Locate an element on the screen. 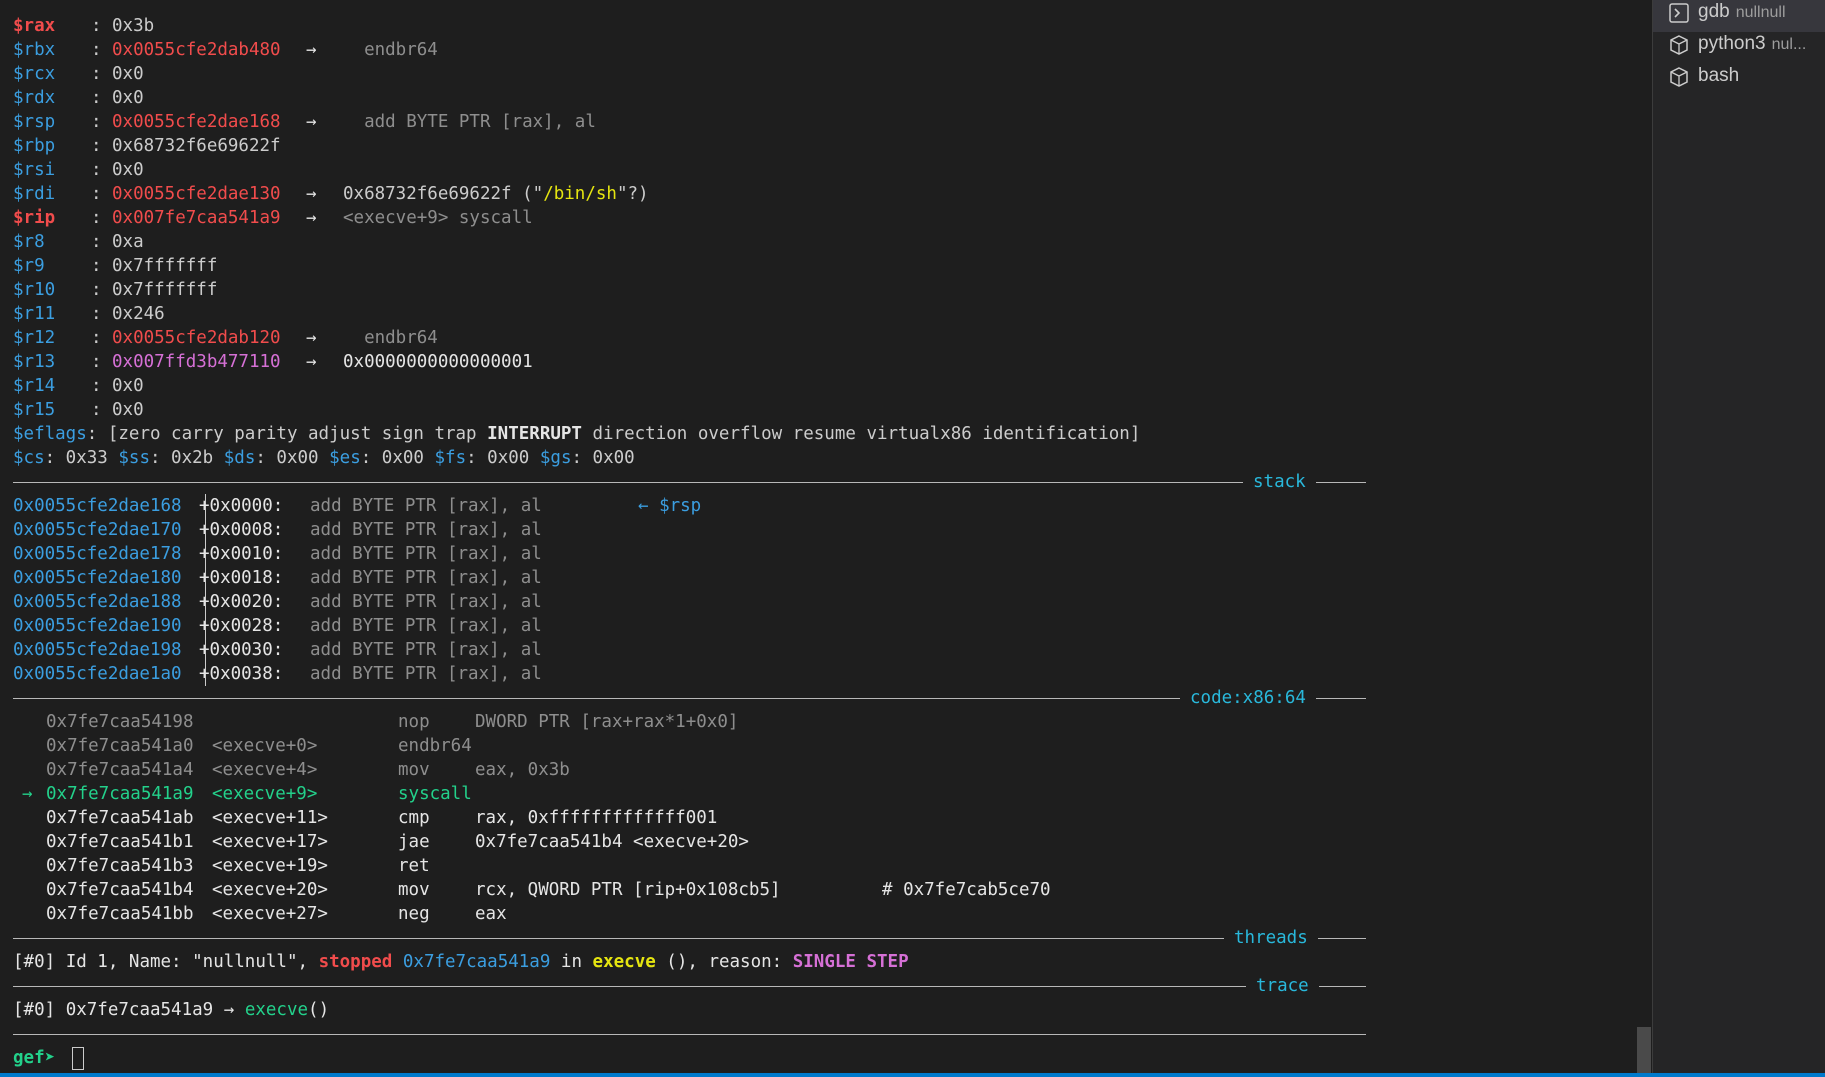 This screenshot has width=1825, height=1077. stack-address: 0x0055cfe2dae178 is located at coordinates (97, 554).